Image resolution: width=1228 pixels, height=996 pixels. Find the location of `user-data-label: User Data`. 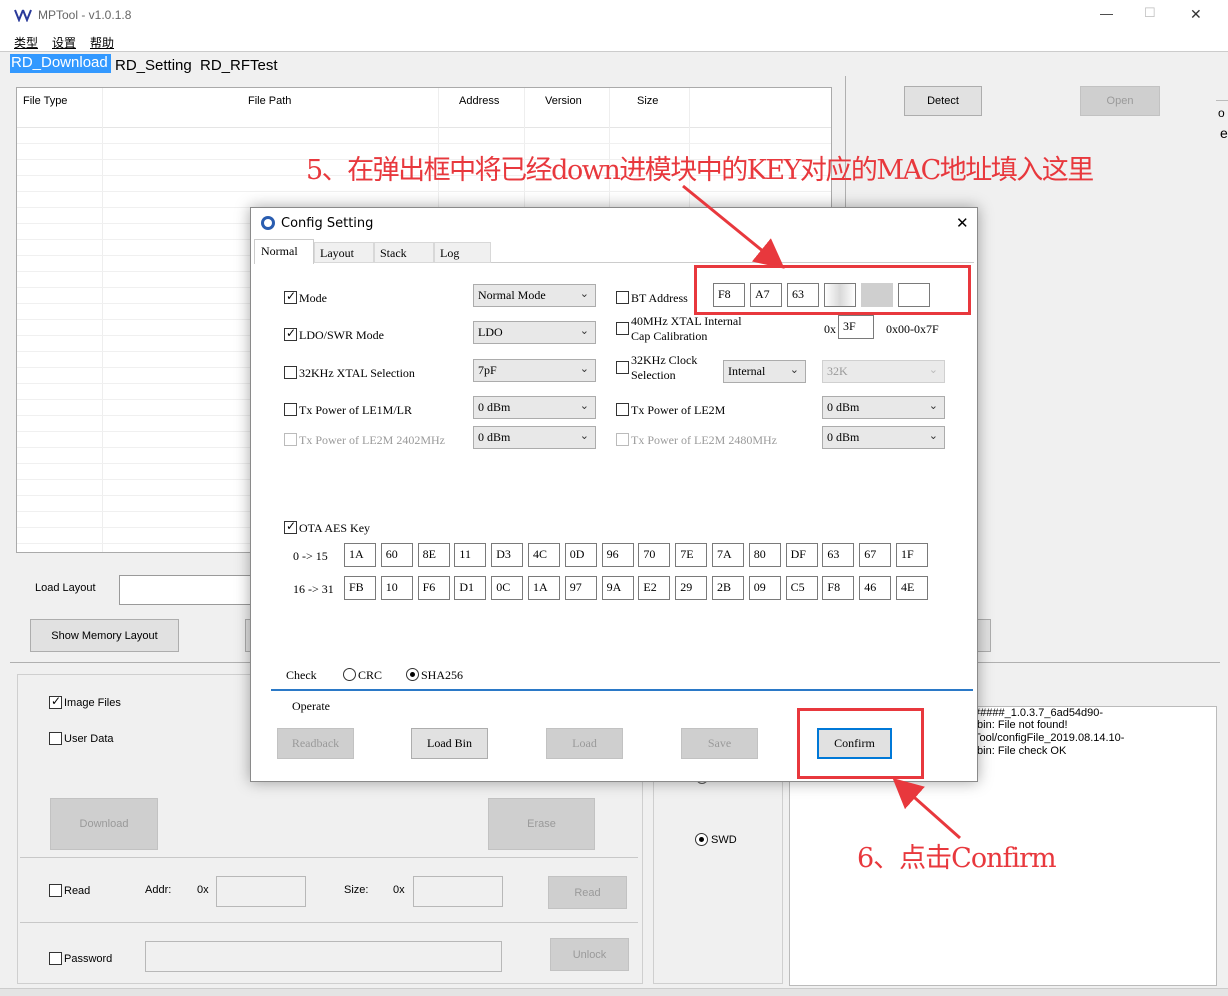

user-data-label: User Data is located at coordinates (89, 739).